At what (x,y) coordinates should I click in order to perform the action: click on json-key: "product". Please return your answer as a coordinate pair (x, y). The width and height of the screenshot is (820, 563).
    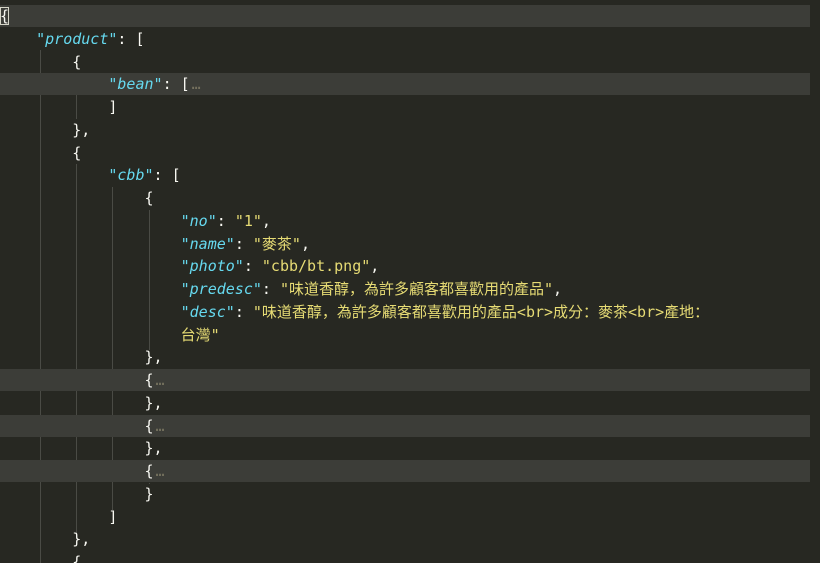
    Looking at the image, I should click on (77, 38).